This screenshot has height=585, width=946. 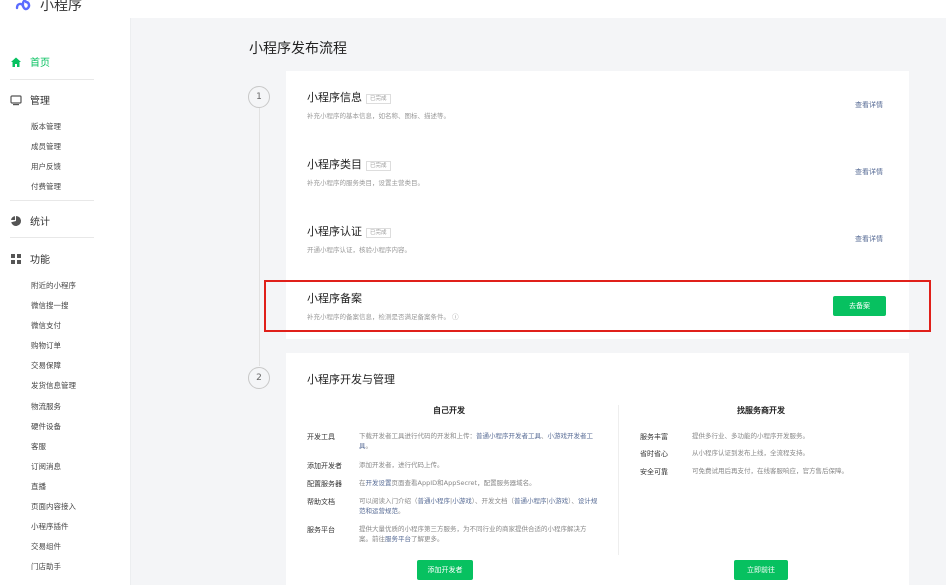 What do you see at coordinates (770, 471) in the screenshot?
I see `row-text-secure: 可免费试用后再支付，在线客服响应，官方售后保障。` at bounding box center [770, 471].